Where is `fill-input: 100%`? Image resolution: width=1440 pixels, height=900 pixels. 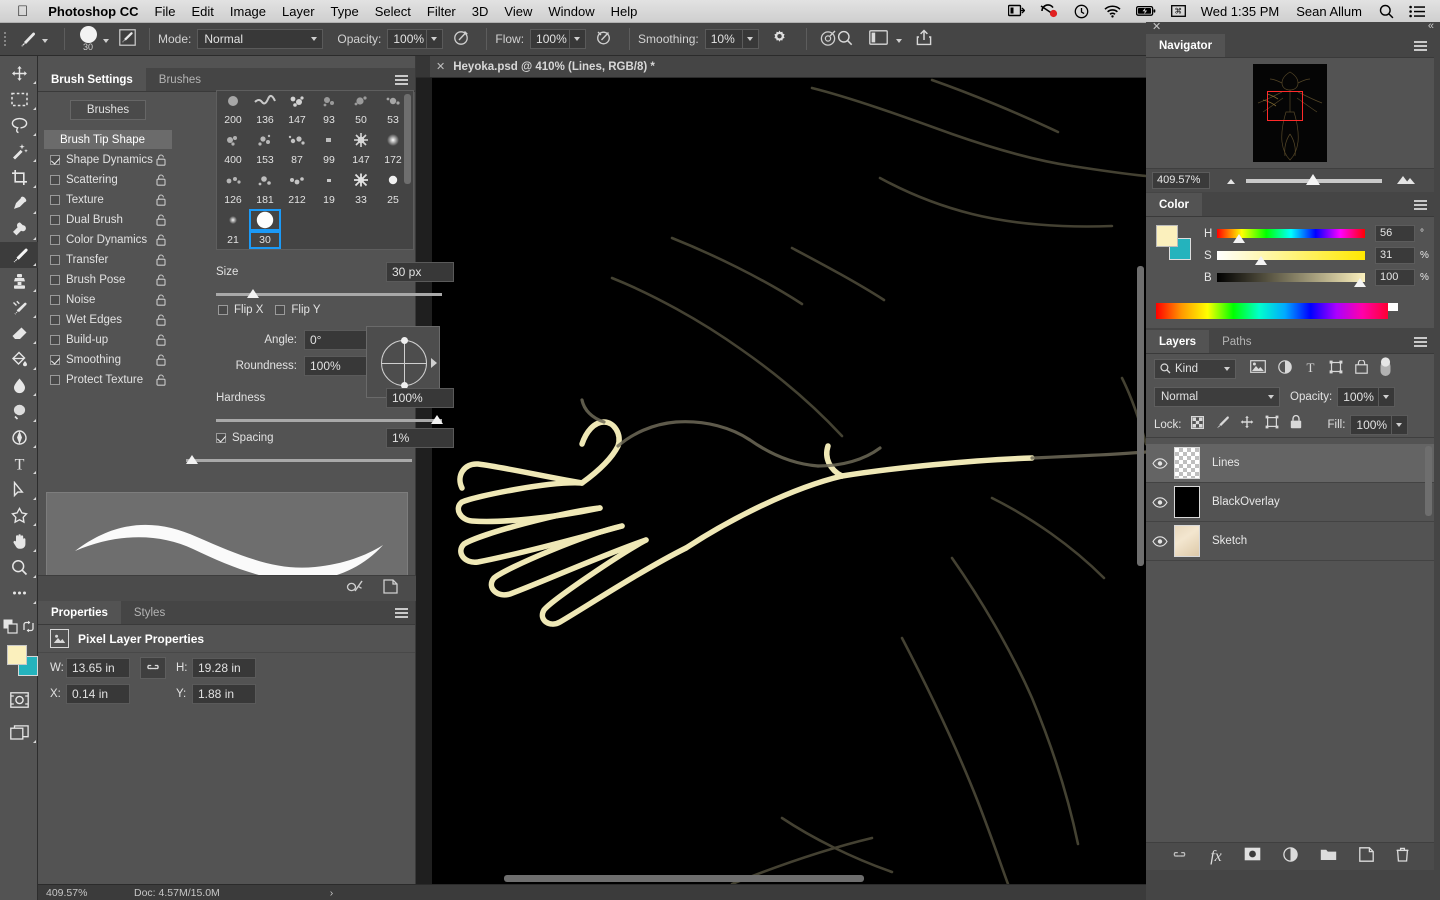
fill-input: 100% is located at coordinates (1371, 424).